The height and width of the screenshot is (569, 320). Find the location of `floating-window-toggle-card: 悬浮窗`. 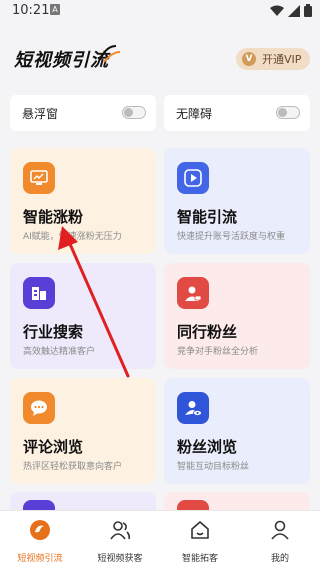

floating-window-toggle-card: 悬浮窗 is located at coordinates (83, 113).